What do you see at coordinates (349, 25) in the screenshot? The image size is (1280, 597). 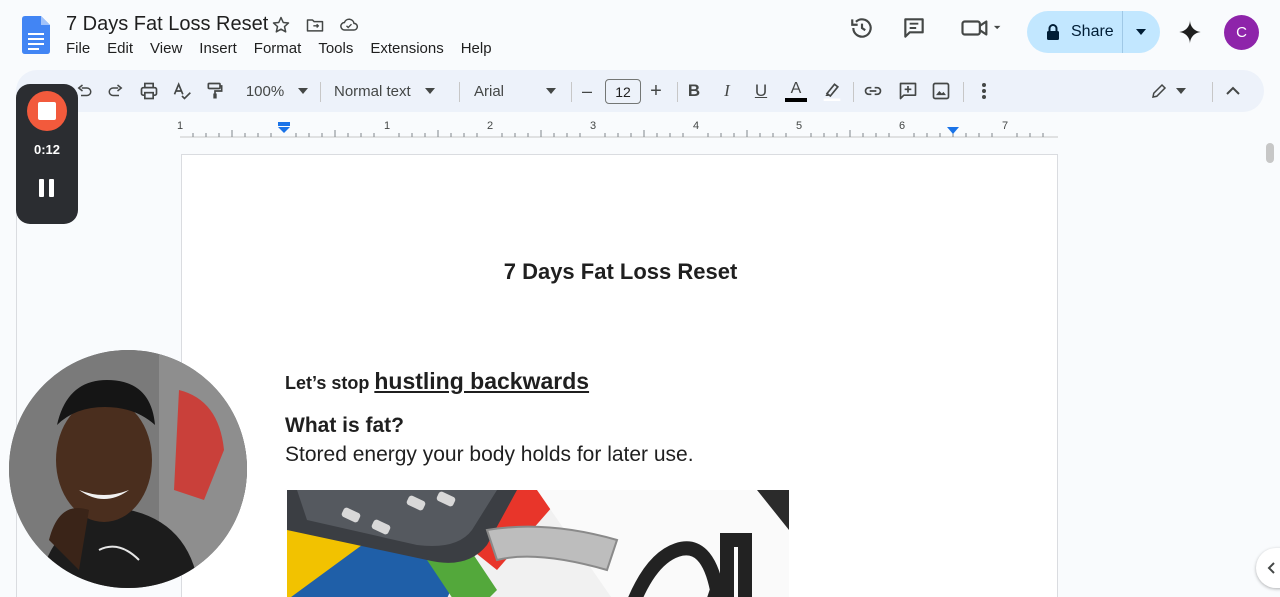 I see `cloud-saved-icon` at bounding box center [349, 25].